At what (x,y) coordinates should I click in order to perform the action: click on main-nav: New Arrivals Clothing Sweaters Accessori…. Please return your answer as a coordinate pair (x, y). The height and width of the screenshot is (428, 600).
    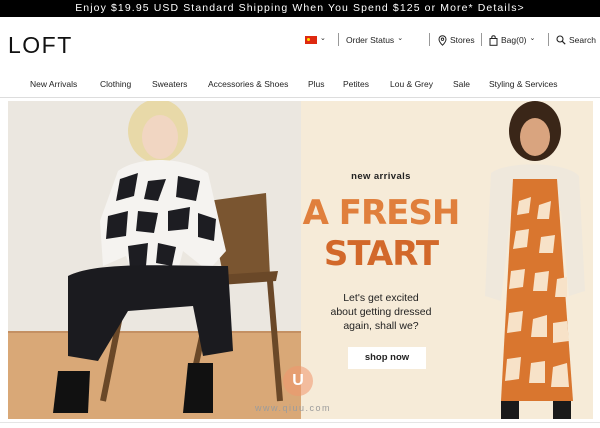
    Looking at the image, I should click on (300, 84).